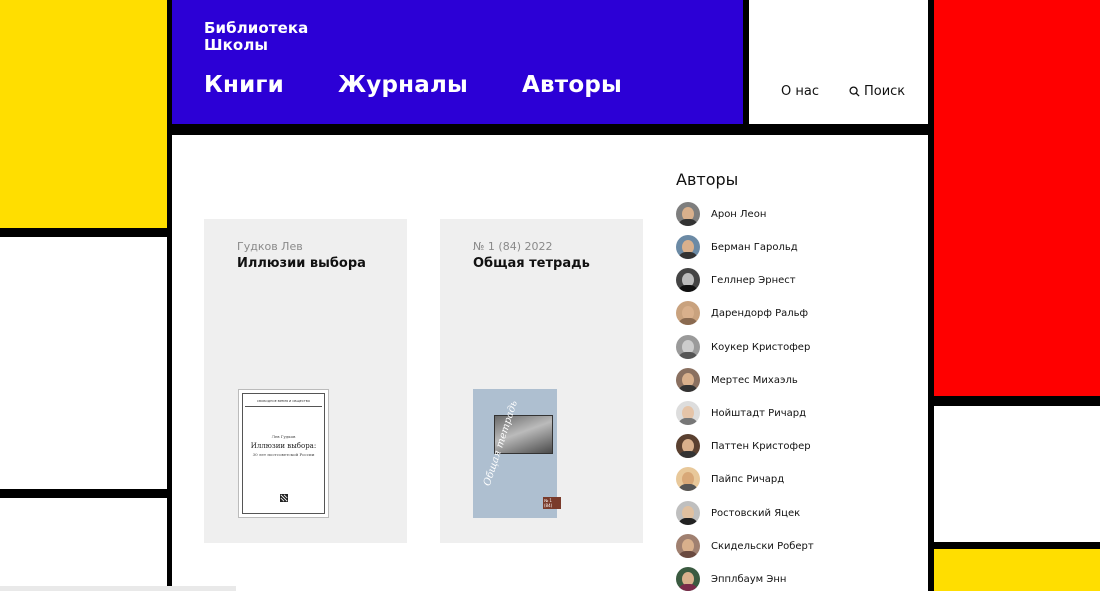 The image size is (1100, 591). What do you see at coordinates (572, 85) in the screenshot?
I see `nav-authors-link: Авторы` at bounding box center [572, 85].